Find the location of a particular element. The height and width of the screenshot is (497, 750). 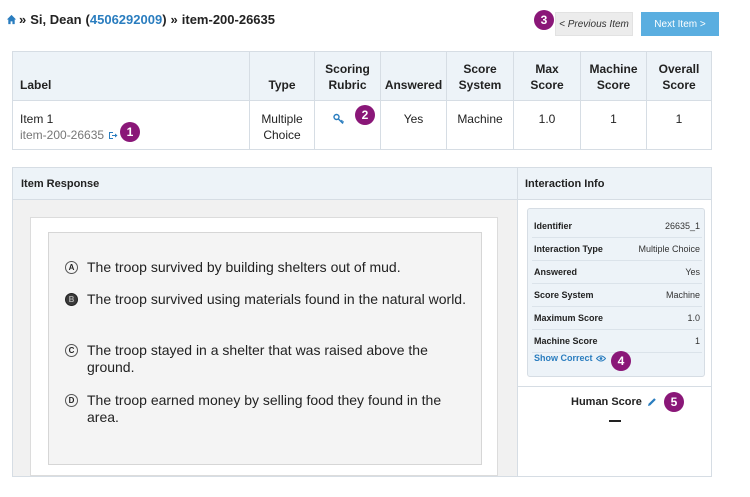

col-label: Label is located at coordinates (36, 85).